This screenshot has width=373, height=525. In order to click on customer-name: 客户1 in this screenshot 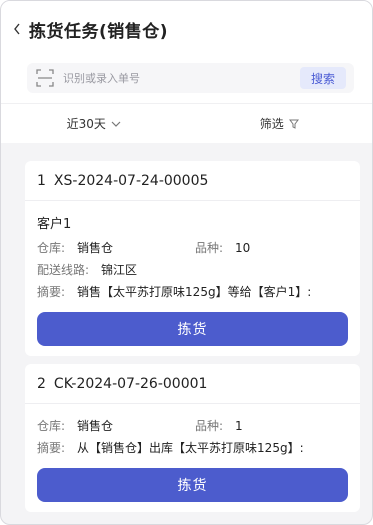, I will do `click(54, 224)`.